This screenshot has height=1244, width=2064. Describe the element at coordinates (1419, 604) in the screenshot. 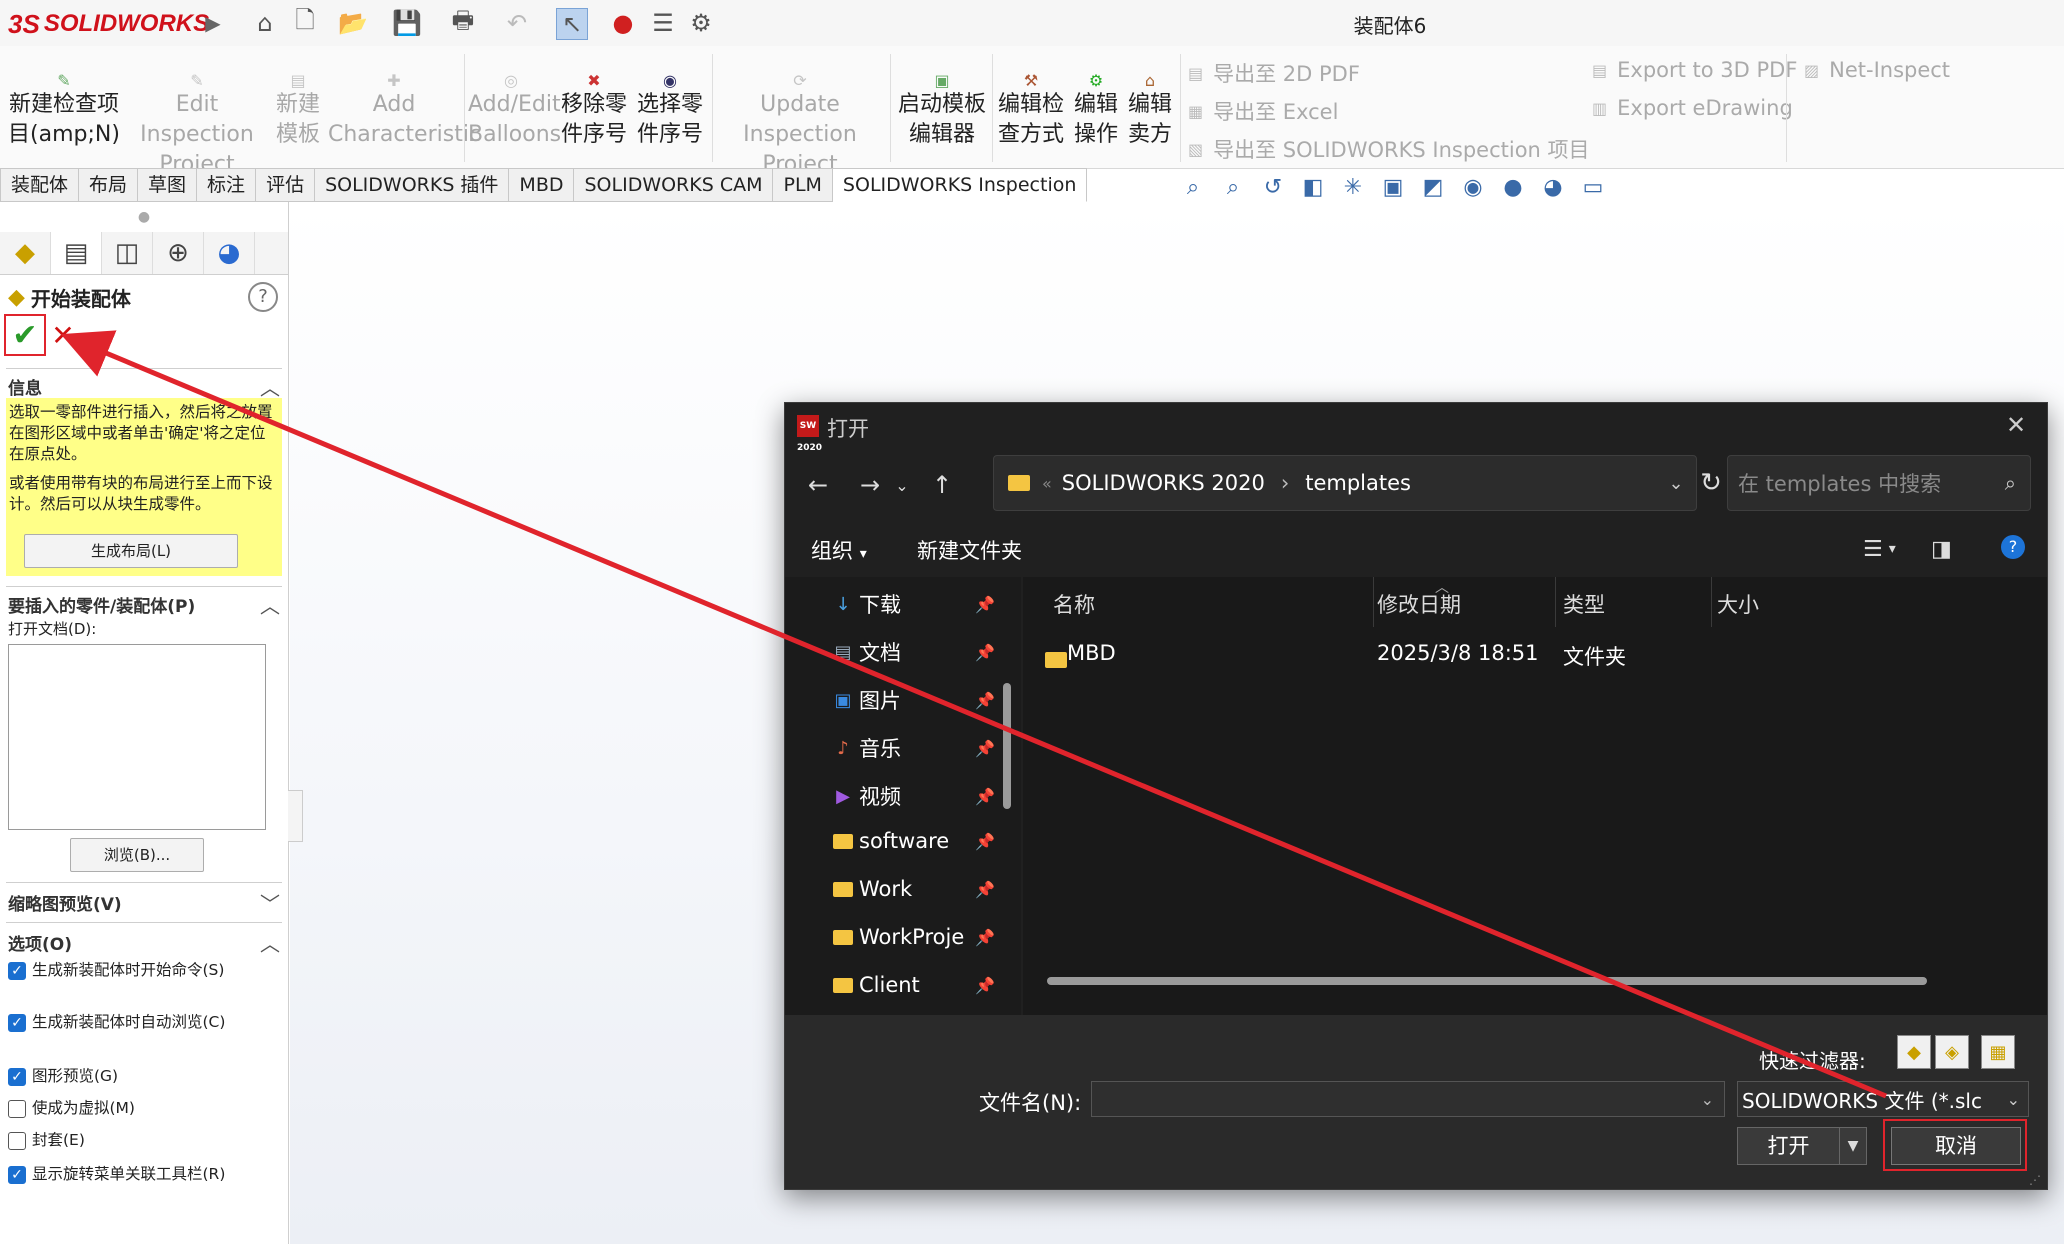

I see `column-header-modified: 修改日期` at that location.